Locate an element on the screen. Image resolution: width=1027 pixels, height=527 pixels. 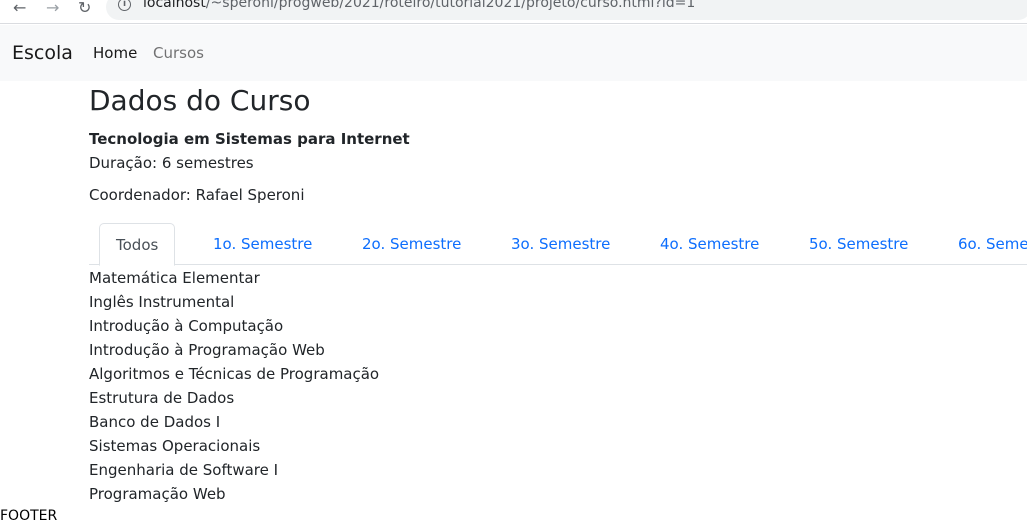
list-item: Algoritmos e Técnicas de Programação is located at coordinates (234, 374).